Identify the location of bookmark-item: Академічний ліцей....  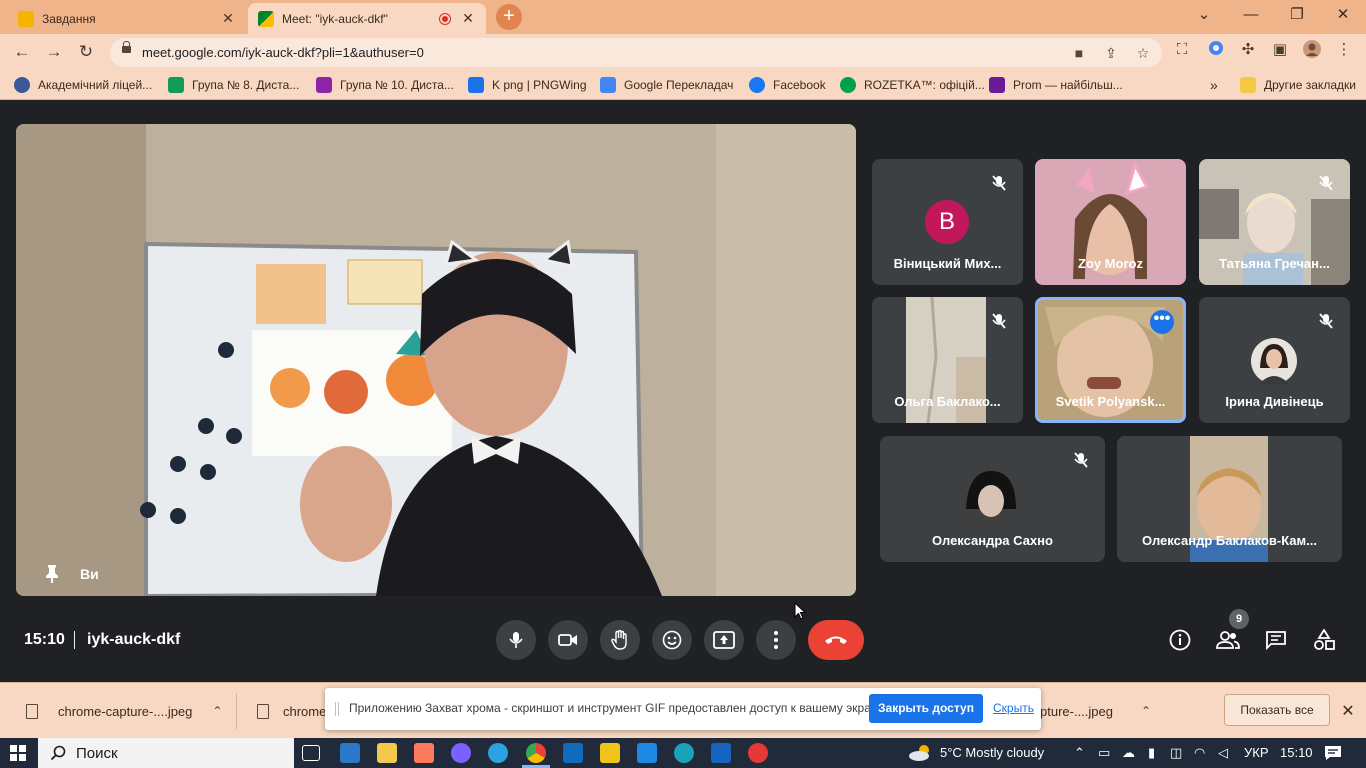
(83, 85).